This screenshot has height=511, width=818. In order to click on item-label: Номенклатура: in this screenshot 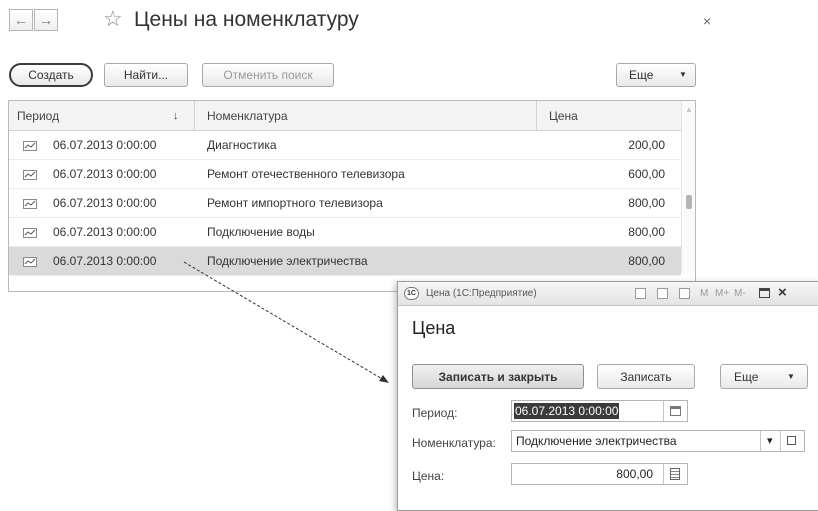, I will do `click(454, 443)`.